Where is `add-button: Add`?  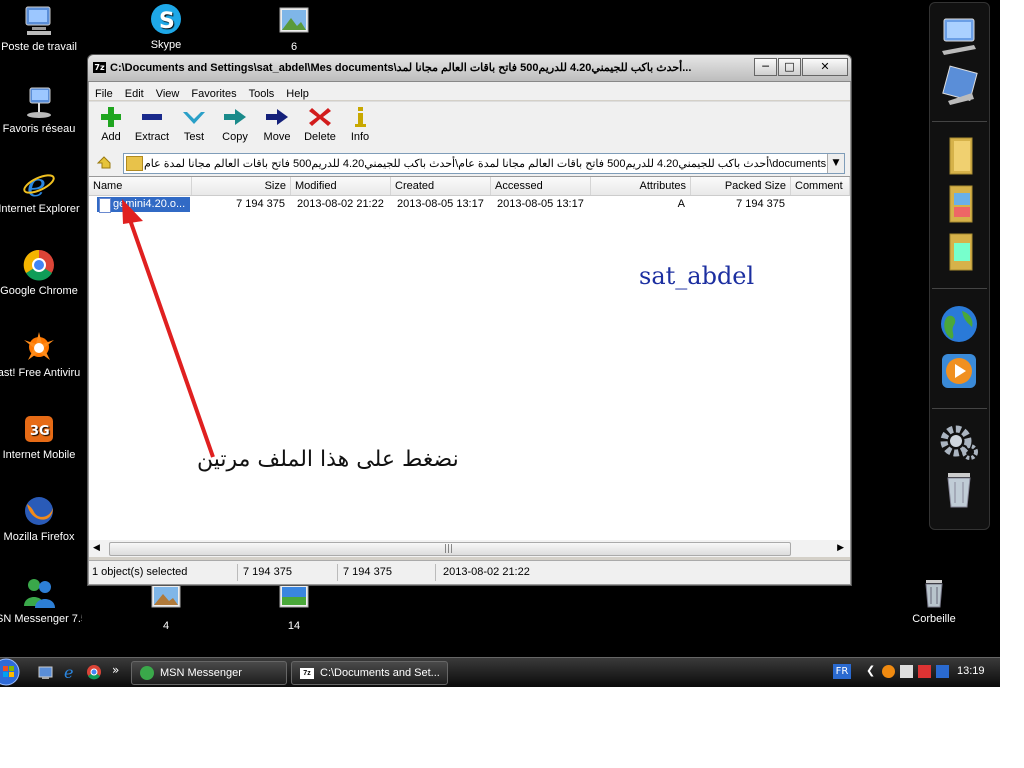
add-button: Add is located at coordinates (111, 124).